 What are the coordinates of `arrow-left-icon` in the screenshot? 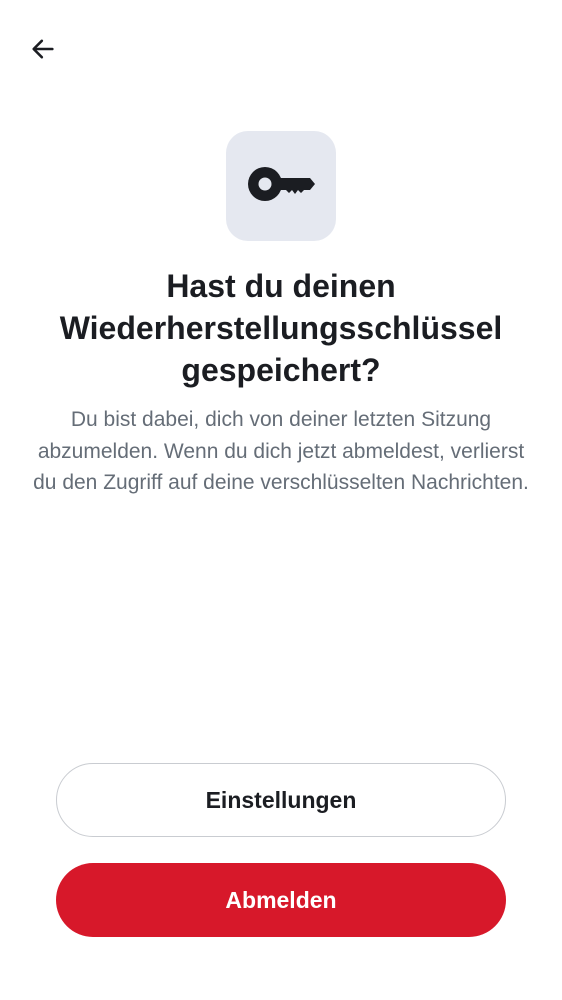 It's located at (43, 51).